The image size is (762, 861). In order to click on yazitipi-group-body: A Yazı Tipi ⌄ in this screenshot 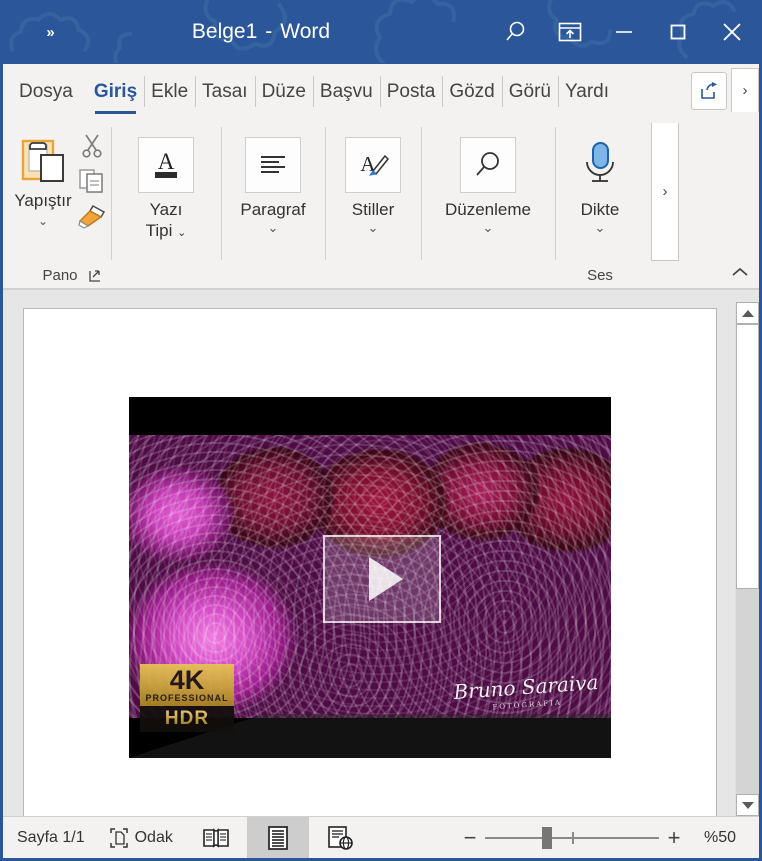, I will do `click(166, 194)`.